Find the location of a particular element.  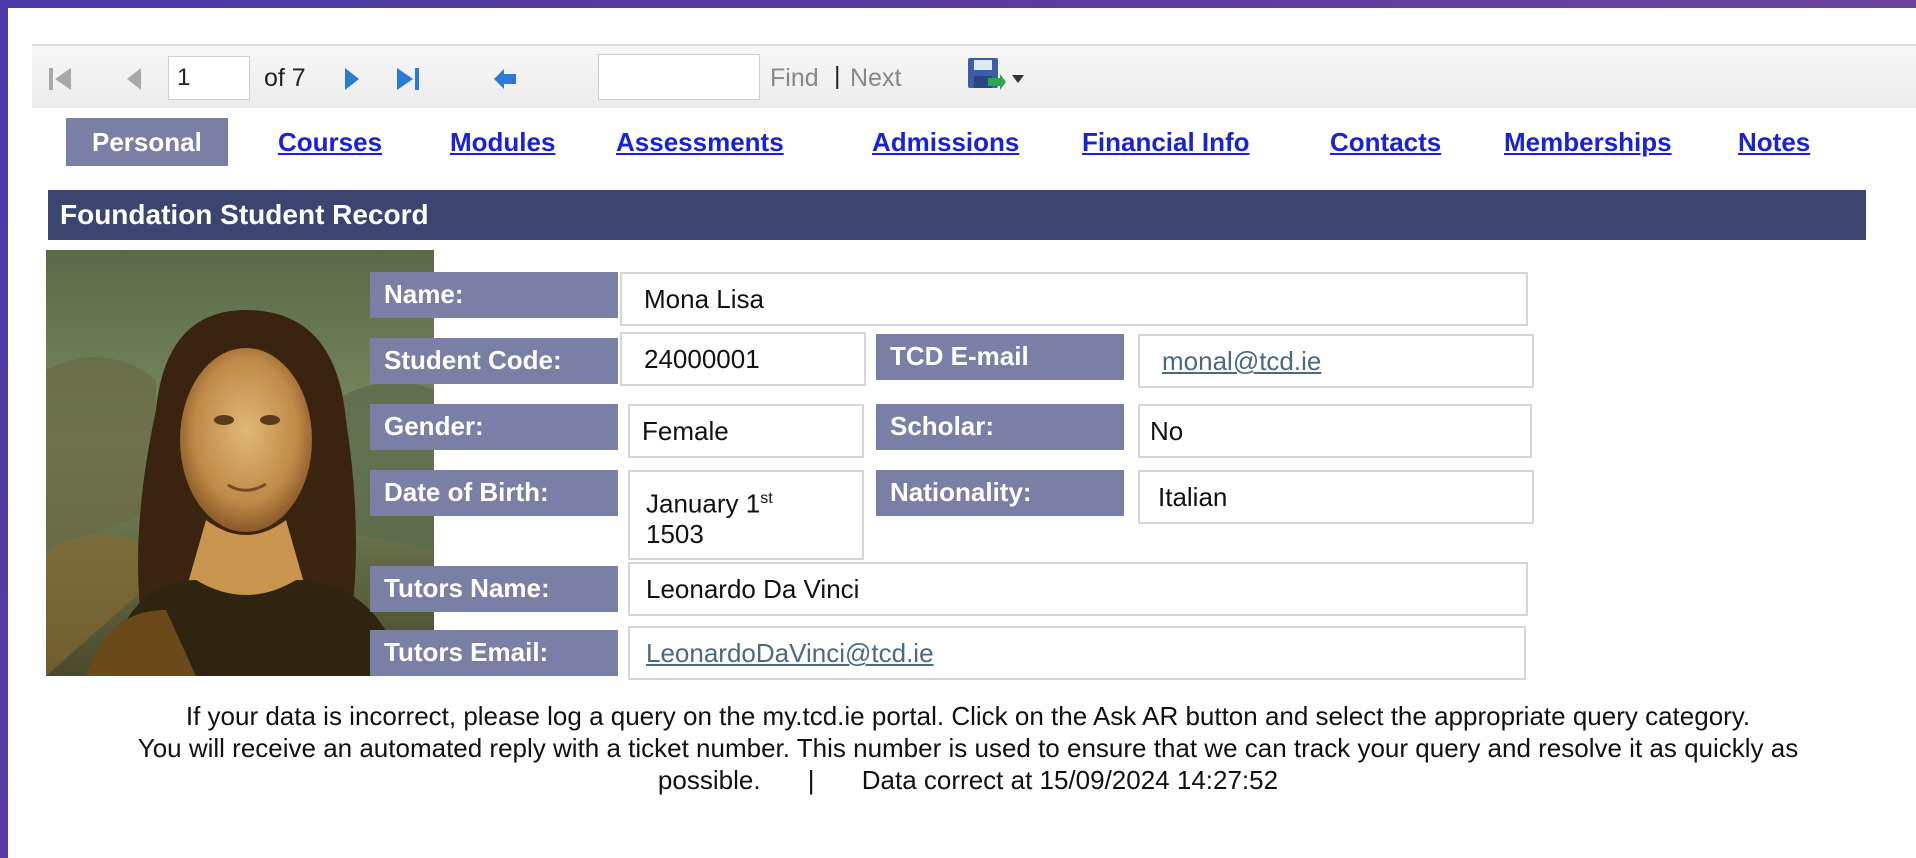

dob-suffix: st is located at coordinates (766, 498).